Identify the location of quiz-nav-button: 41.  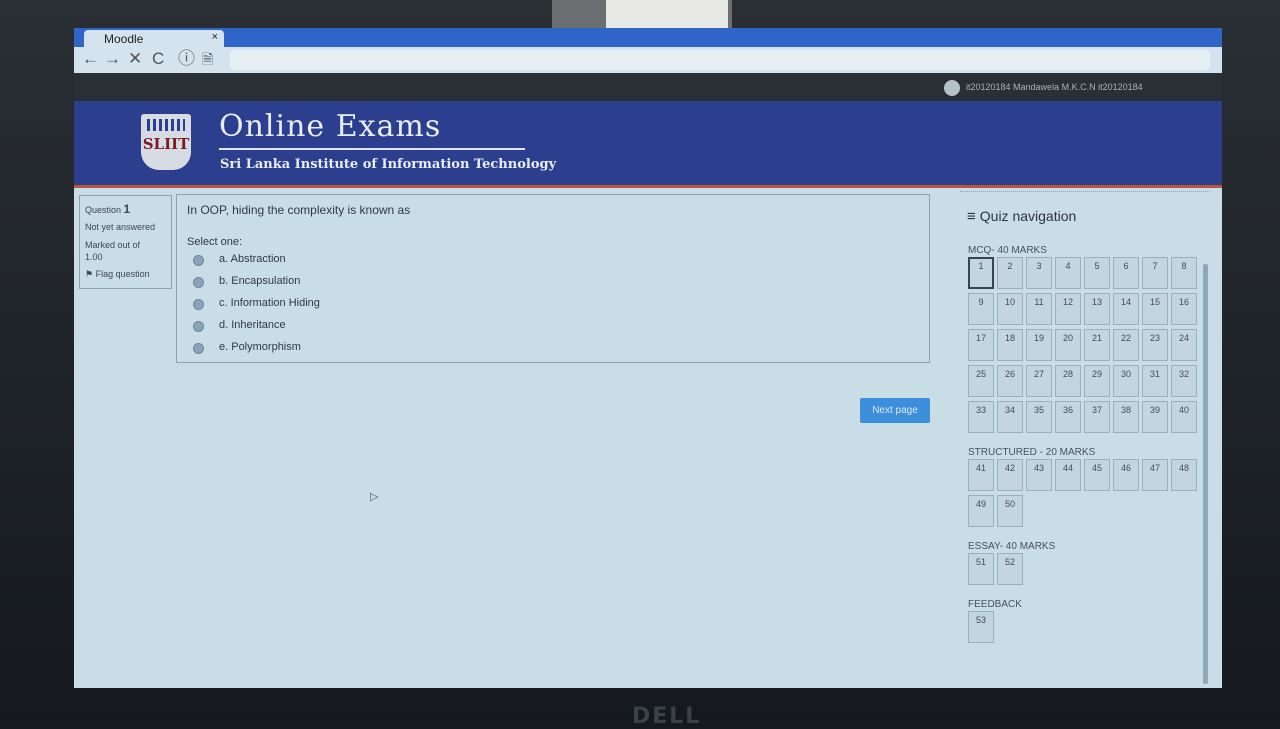
(981, 475).